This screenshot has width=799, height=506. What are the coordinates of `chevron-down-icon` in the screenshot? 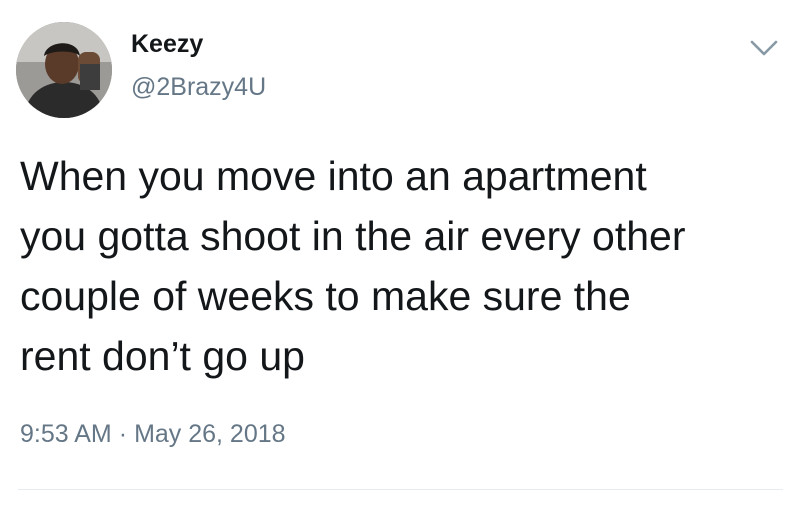 It's located at (764, 48).